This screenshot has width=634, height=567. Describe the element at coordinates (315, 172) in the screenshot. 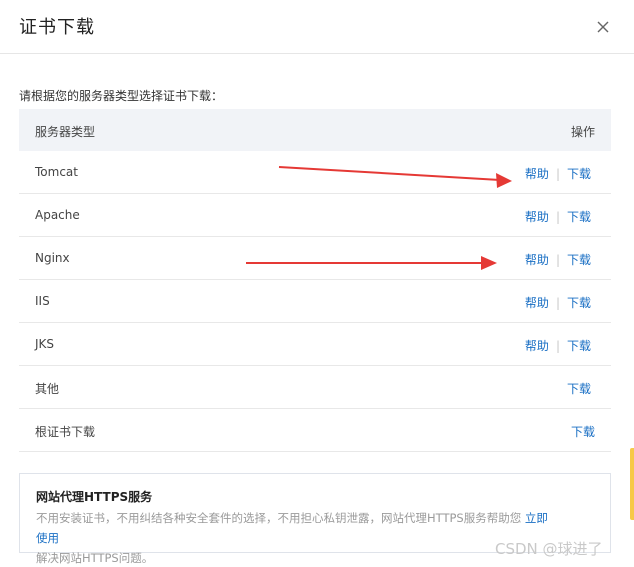

I see `table-row-tomcat: Tomcat 帮助 | 下载` at that location.